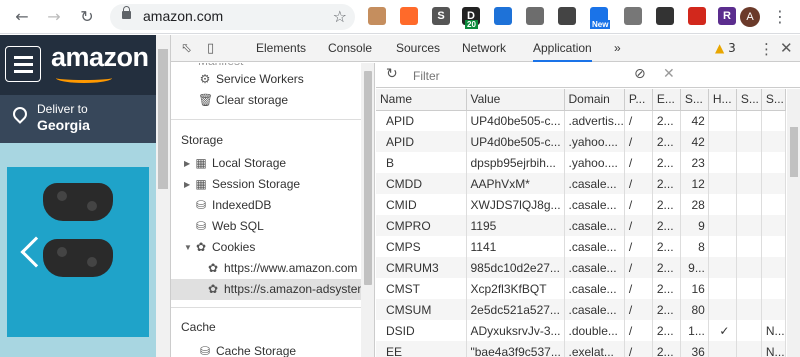 This screenshot has height=357, width=800. I want to click on table-row: APID UP4d0be505-c... .advertis.../2... 42, so click(581, 120).